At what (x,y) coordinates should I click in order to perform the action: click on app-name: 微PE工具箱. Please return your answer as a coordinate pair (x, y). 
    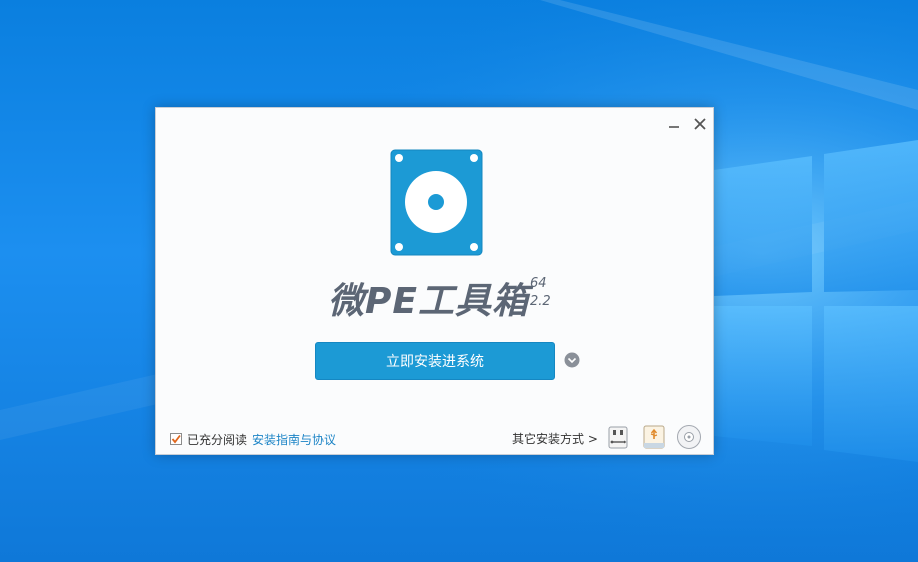
    Looking at the image, I should click on (428, 301).